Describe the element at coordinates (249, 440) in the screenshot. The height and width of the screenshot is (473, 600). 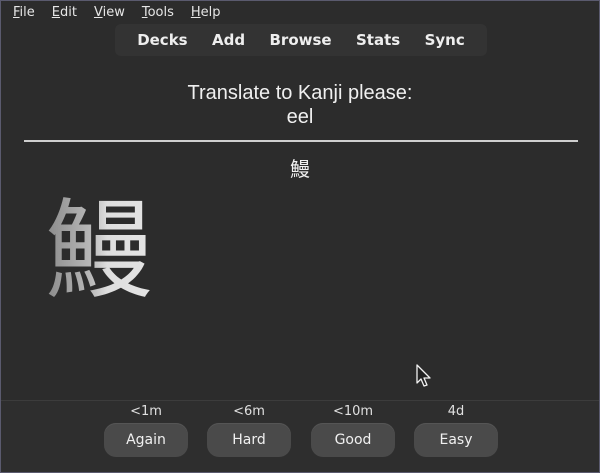
I see `hard-button: Hard` at that location.